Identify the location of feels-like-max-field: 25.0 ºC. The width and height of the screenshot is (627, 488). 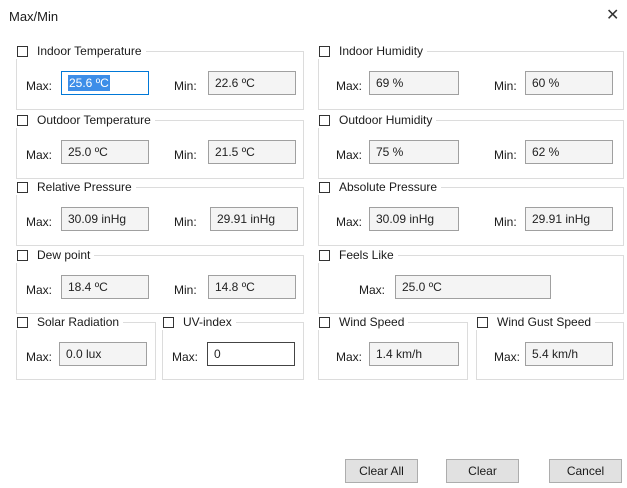
(473, 287).